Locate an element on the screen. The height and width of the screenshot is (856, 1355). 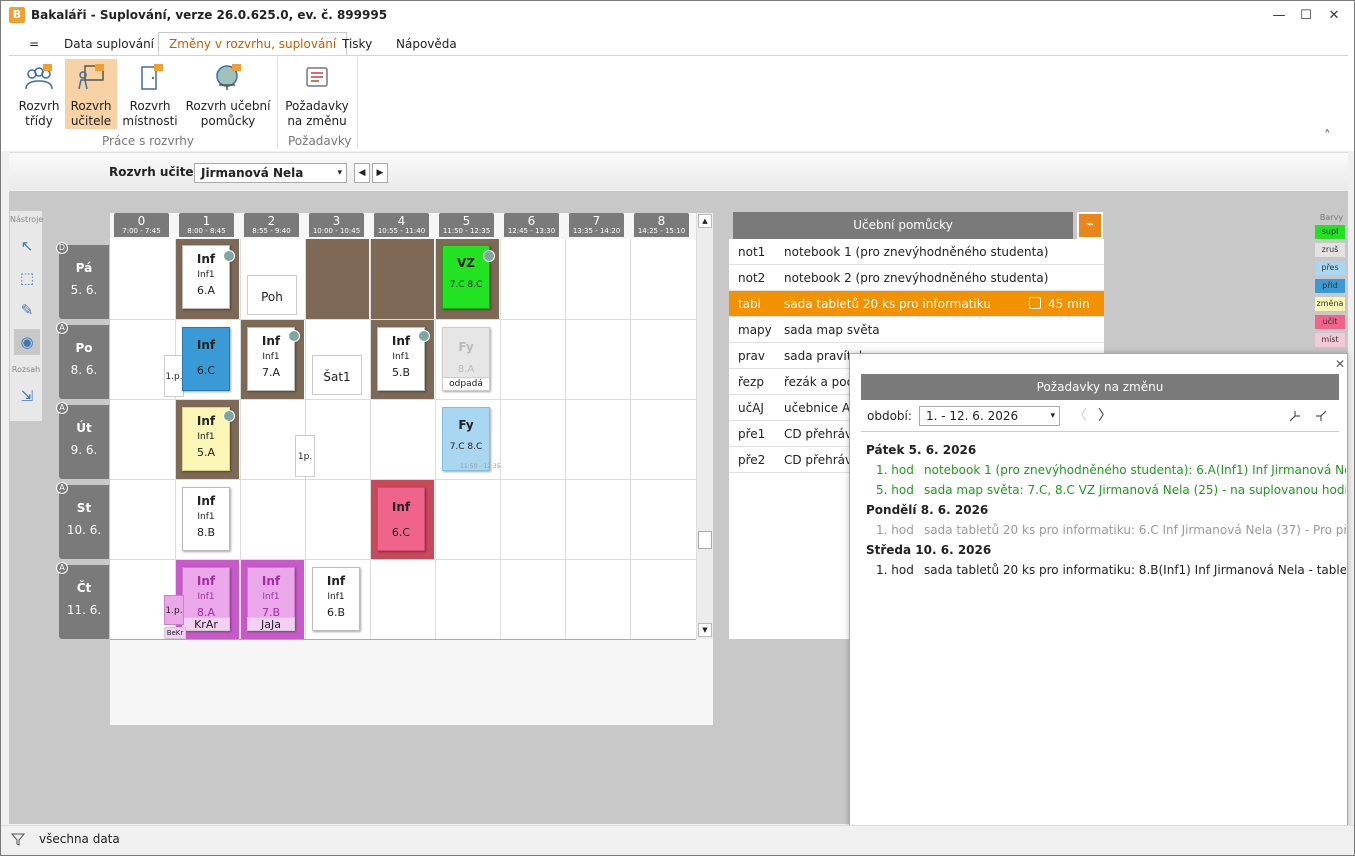
lesson-card: Poh is located at coordinates (272, 295).